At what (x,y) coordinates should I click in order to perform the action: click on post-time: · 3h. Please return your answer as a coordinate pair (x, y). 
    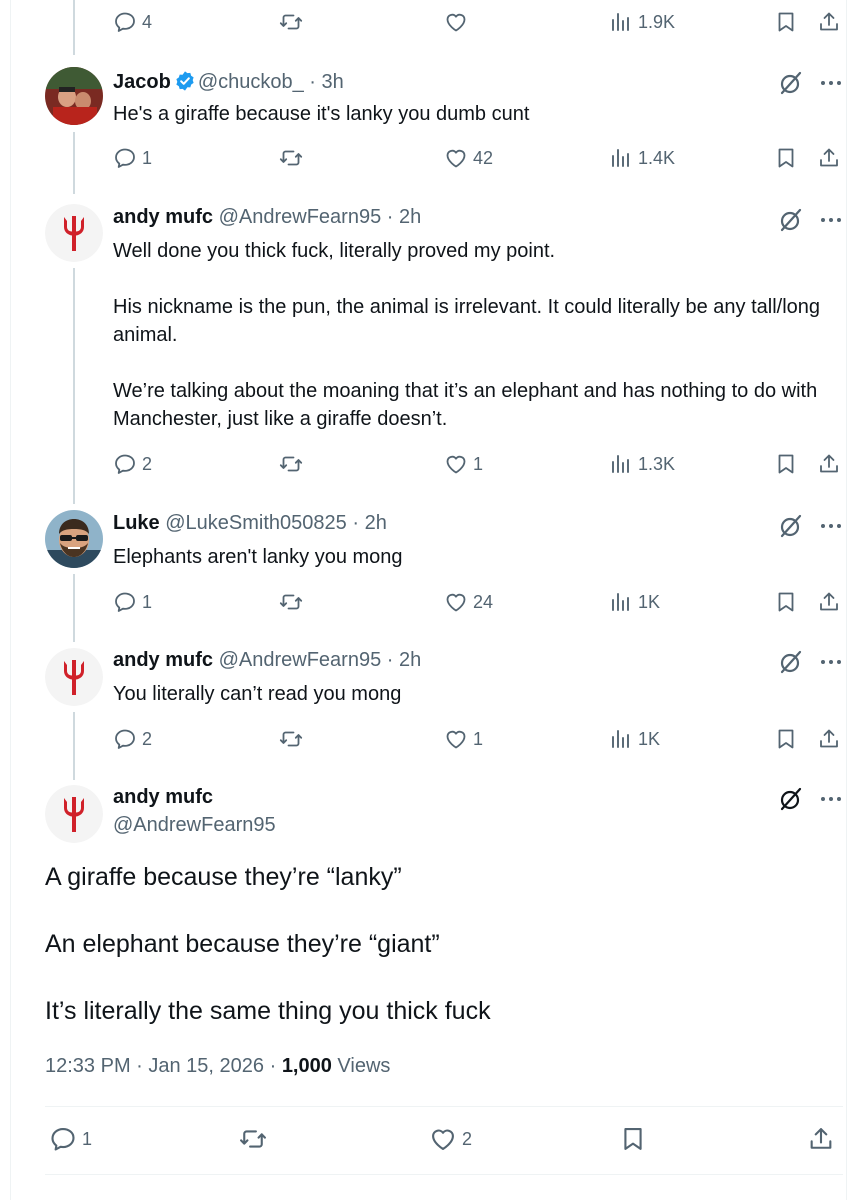
    Looking at the image, I should click on (326, 82).